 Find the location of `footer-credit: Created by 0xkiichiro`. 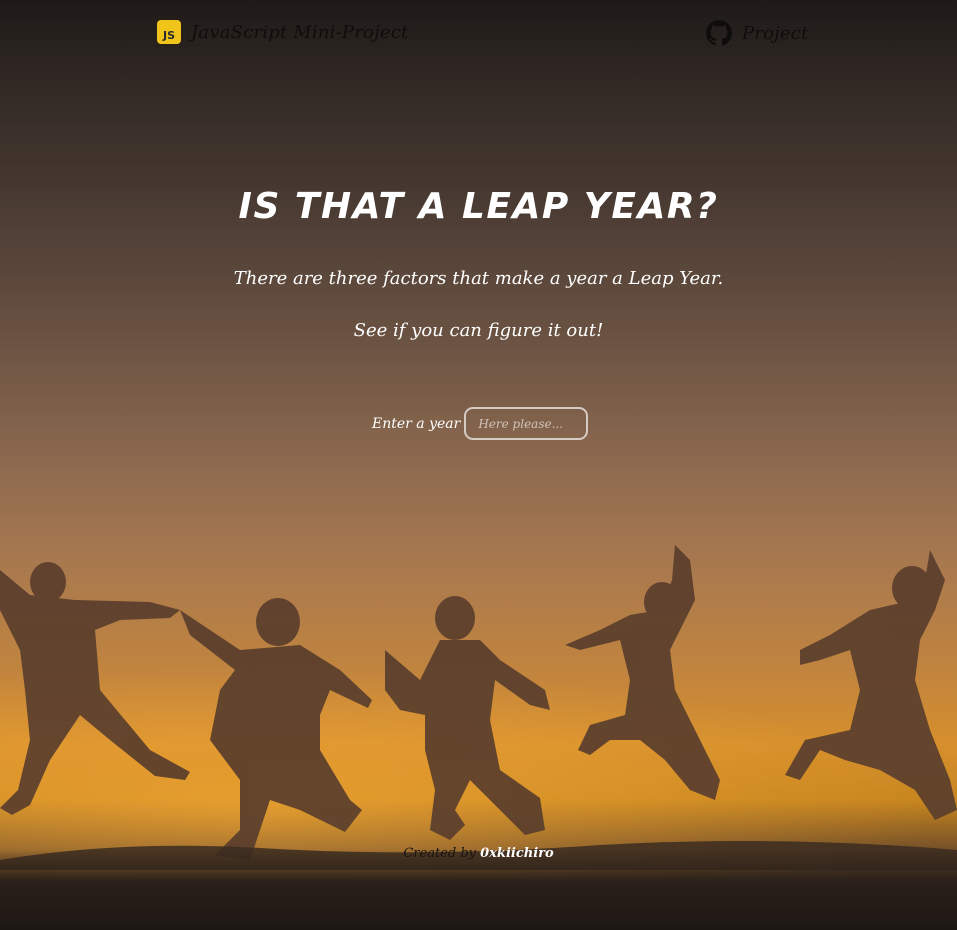

footer-credit: Created by 0xkiichiro is located at coordinates (478, 853).